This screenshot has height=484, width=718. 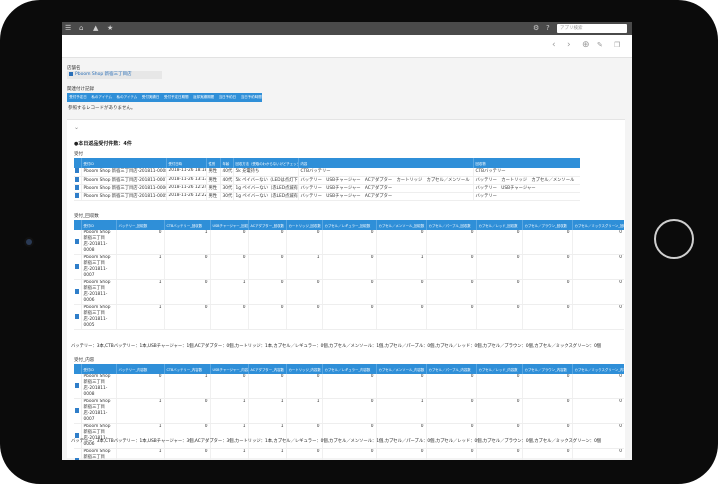 I want to click on table-cell: Pboom Shop 新宿三丁目店-201811-0008, so click(x=98, y=242).